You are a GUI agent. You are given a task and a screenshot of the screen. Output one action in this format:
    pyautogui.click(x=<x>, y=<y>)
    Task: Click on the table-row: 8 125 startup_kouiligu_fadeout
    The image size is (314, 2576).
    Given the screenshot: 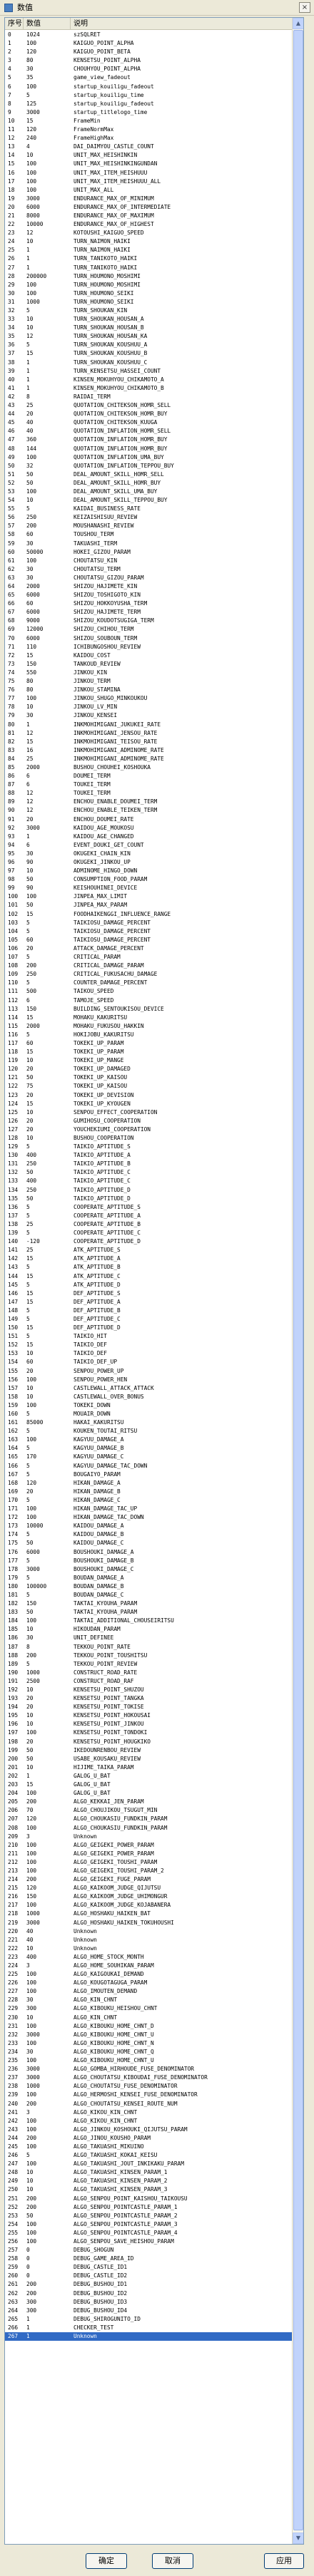 What is the action you would take?
    pyautogui.click(x=149, y=104)
    